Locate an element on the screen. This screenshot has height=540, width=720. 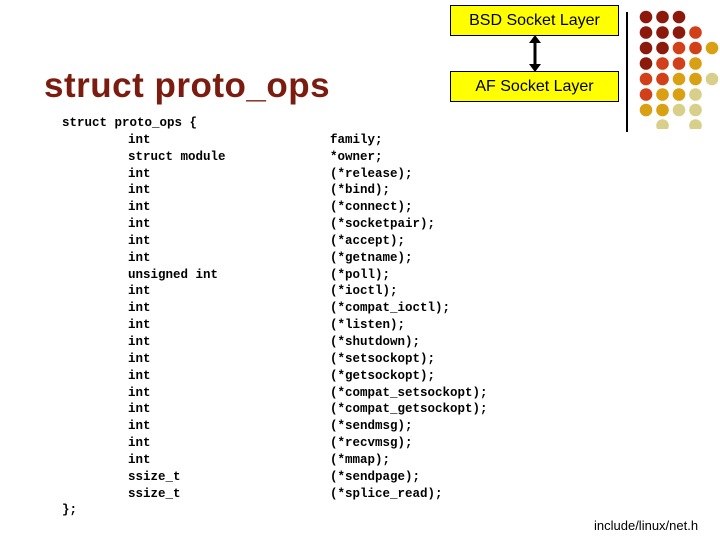
double-arrow-icon is located at coordinates (535, 53).